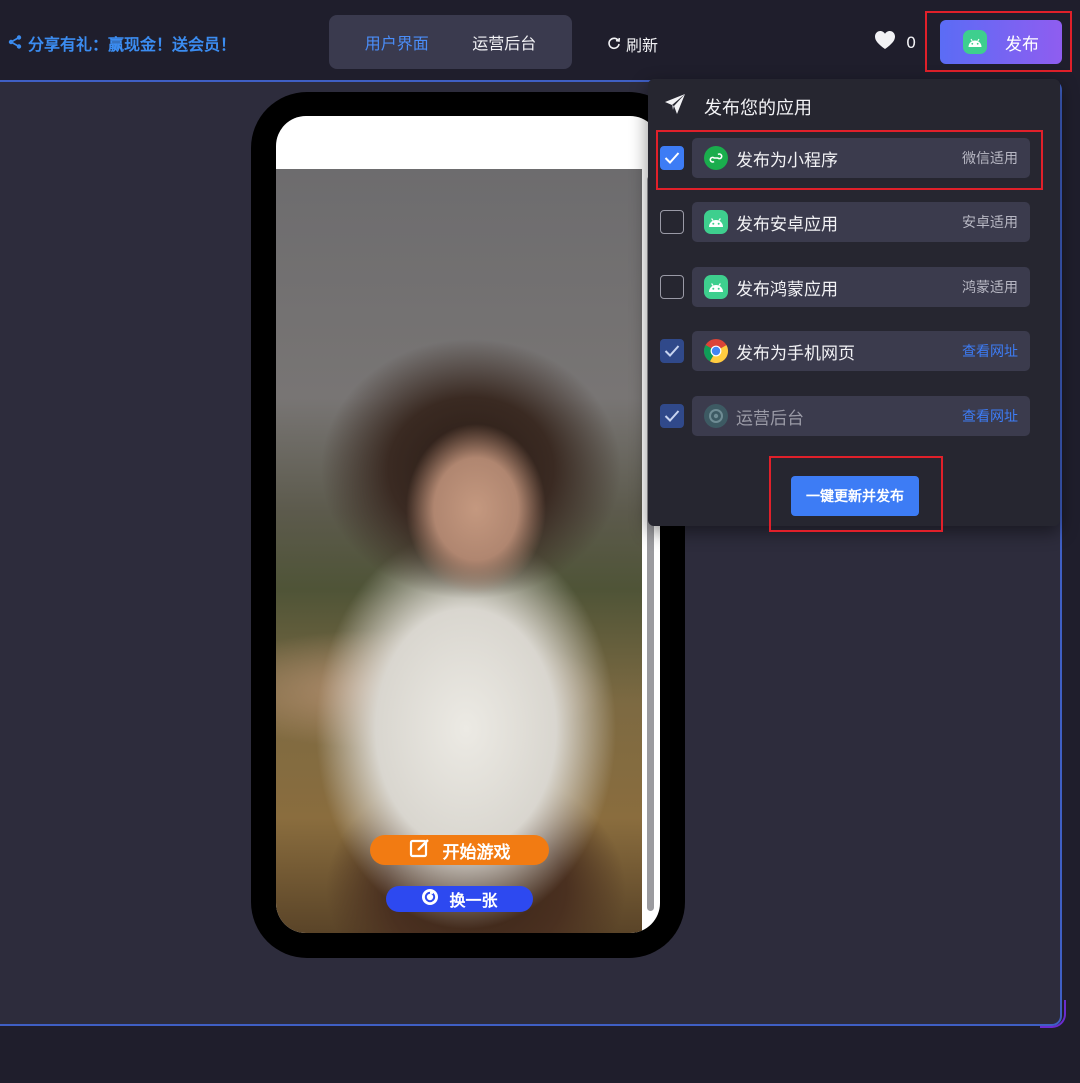 The height and width of the screenshot is (1083, 1080). Describe the element at coordinates (861, 351) in the screenshot. I see `option-body-mobile-web: 发布为手机网页 查看网址` at that location.